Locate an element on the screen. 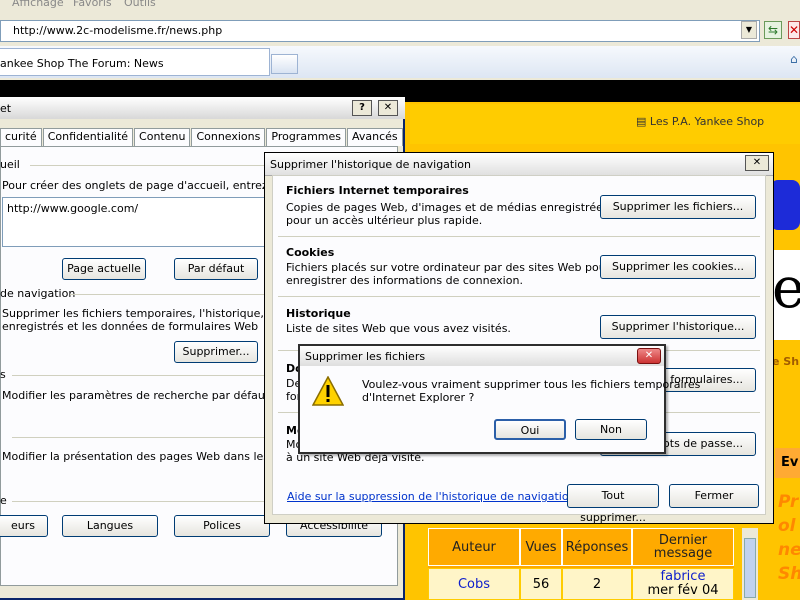  internet-options-titlebar: et ? ✕ is located at coordinates (202, 108).